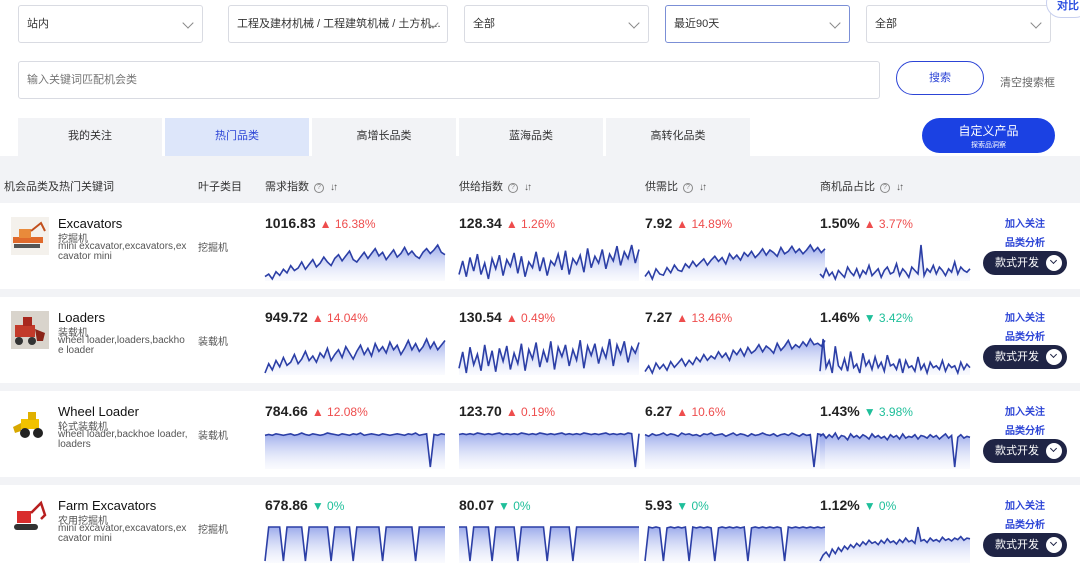 The image size is (1080, 570). I want to click on custom-product-button: 自定义产品 探索品洞察, so click(988, 135).